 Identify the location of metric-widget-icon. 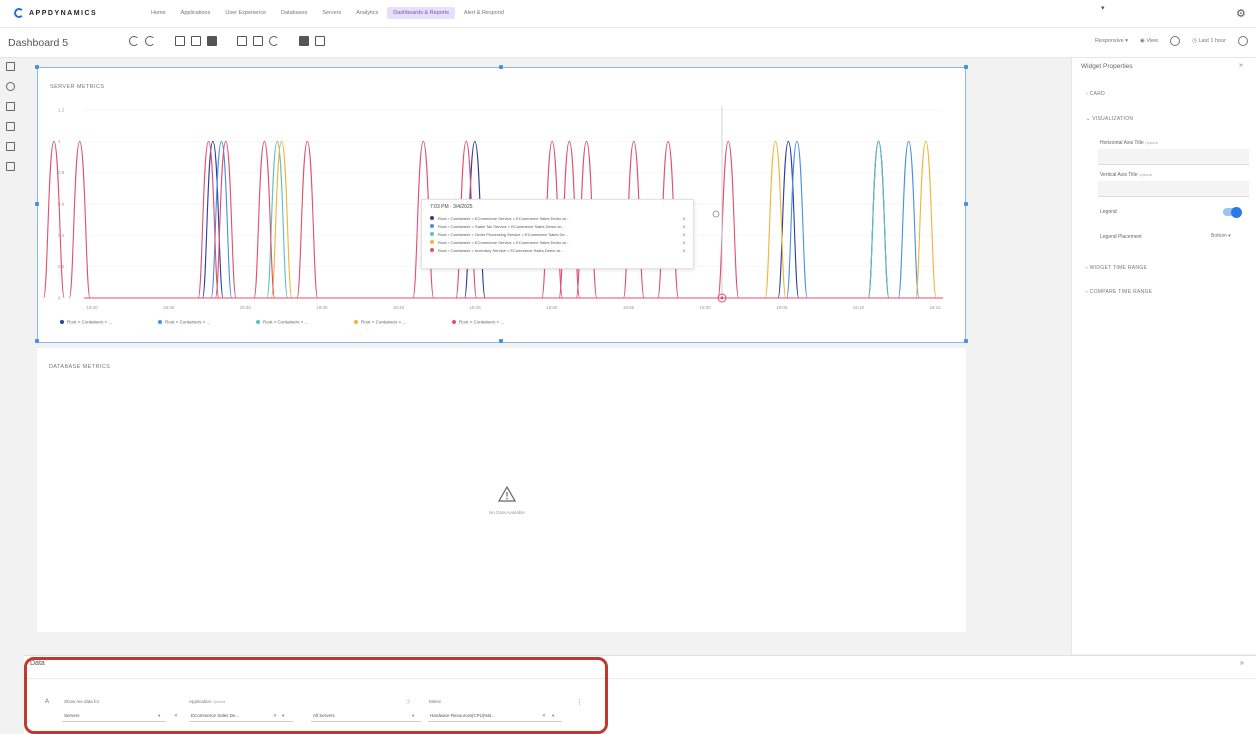
(10, 66).